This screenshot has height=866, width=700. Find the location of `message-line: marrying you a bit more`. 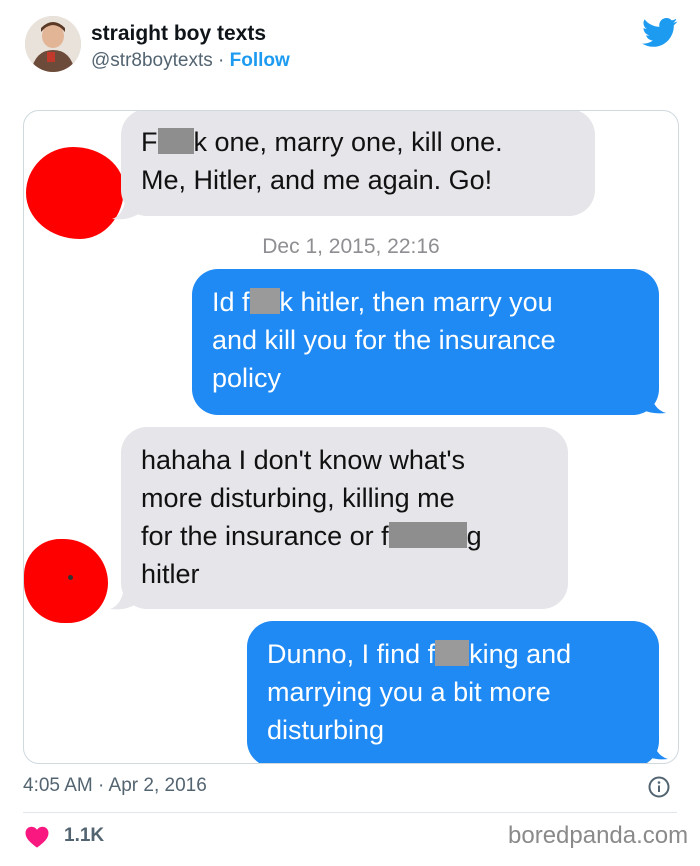

message-line: marrying you a bit more is located at coordinates (409, 692).